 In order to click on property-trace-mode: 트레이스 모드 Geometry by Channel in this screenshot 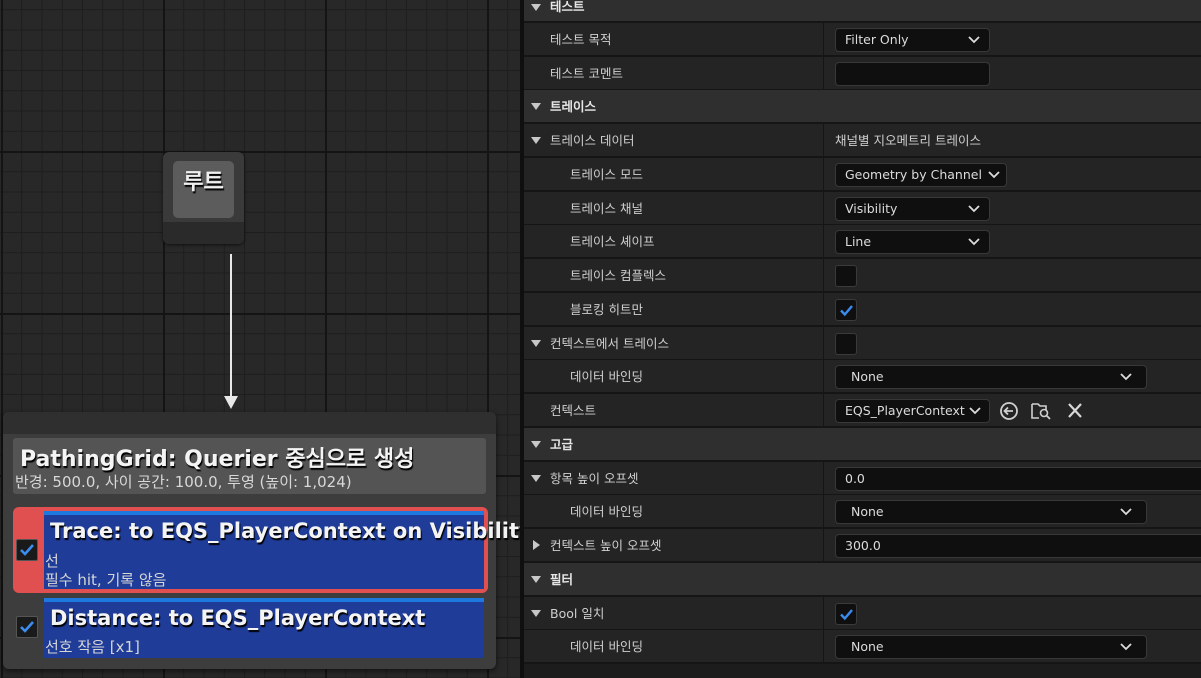, I will do `click(862, 174)`.